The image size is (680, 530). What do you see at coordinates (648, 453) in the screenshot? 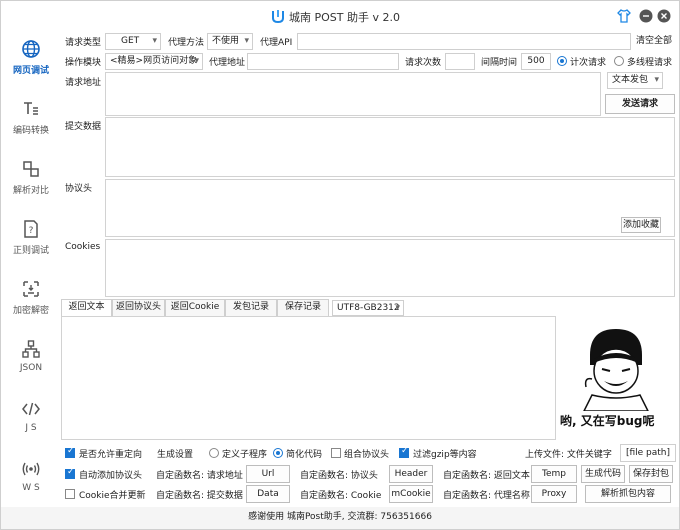
I see `file-path-input: [file path]` at bounding box center [648, 453].